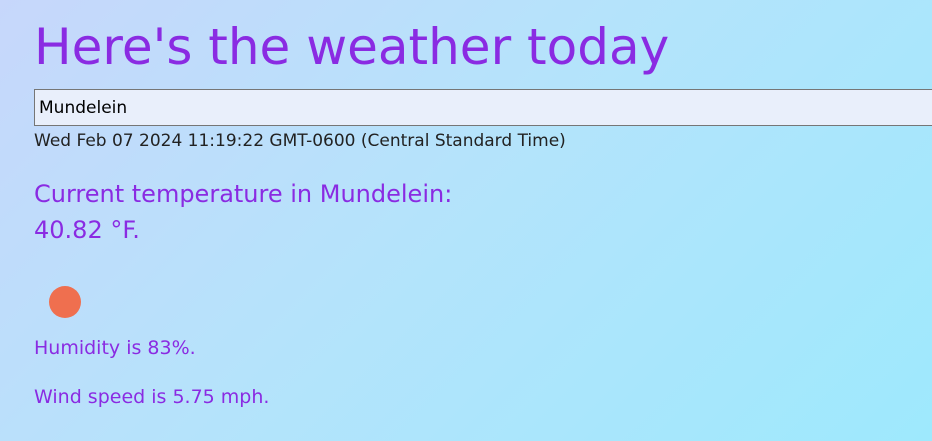 This screenshot has width=932, height=441. Describe the element at coordinates (352, 47) in the screenshot. I see `page-title: Here's the weather today` at that location.